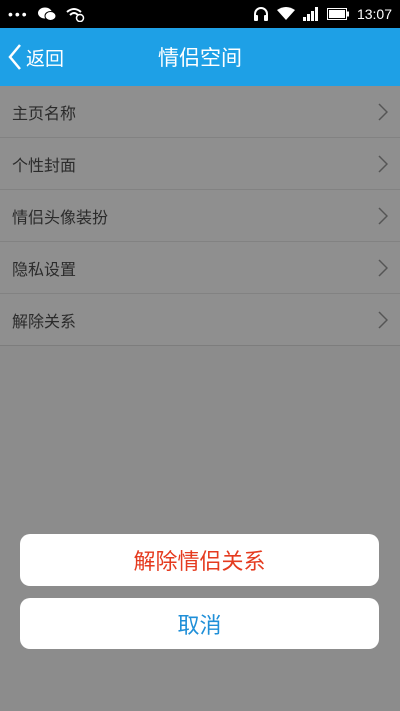 This screenshot has height=711, width=400. Describe the element at coordinates (60, 217) in the screenshot. I see `list-item-label: 情侣头像装扮` at that location.